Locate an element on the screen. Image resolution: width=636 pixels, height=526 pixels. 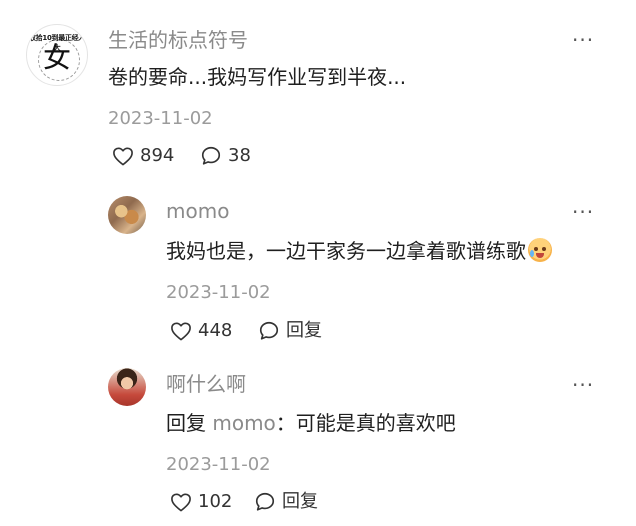
avatar: 收拾10到最正经人大 女 is located at coordinates (57, 55).